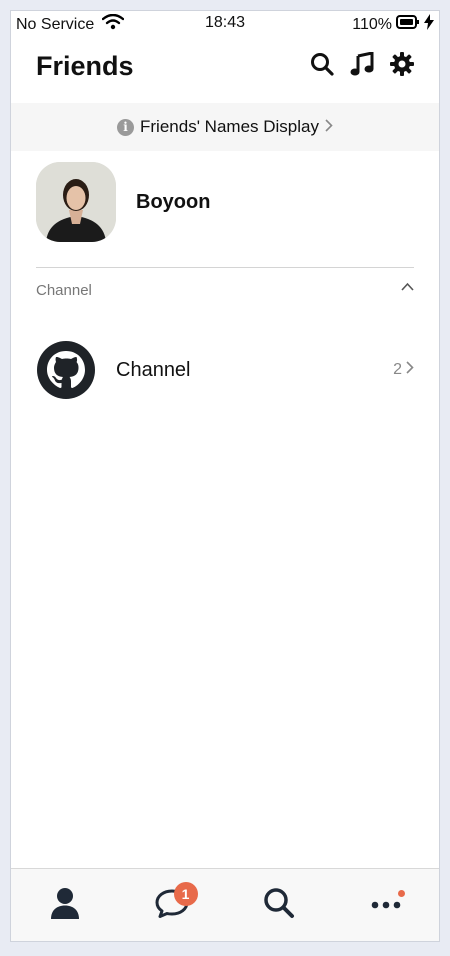 Image resolution: width=450 pixels, height=956 pixels. What do you see at coordinates (85, 66) in the screenshot?
I see `page-title: Friends` at bounding box center [85, 66].